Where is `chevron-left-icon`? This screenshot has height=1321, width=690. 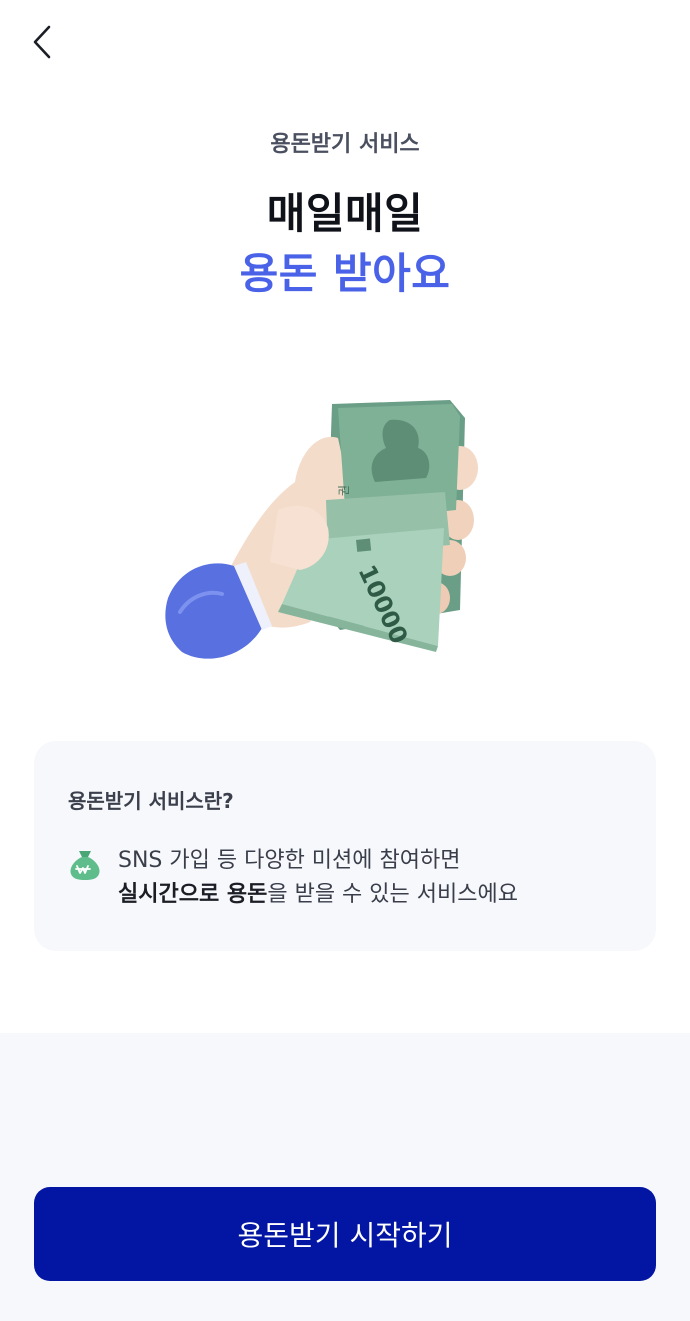
chevron-left-icon is located at coordinates (42, 42).